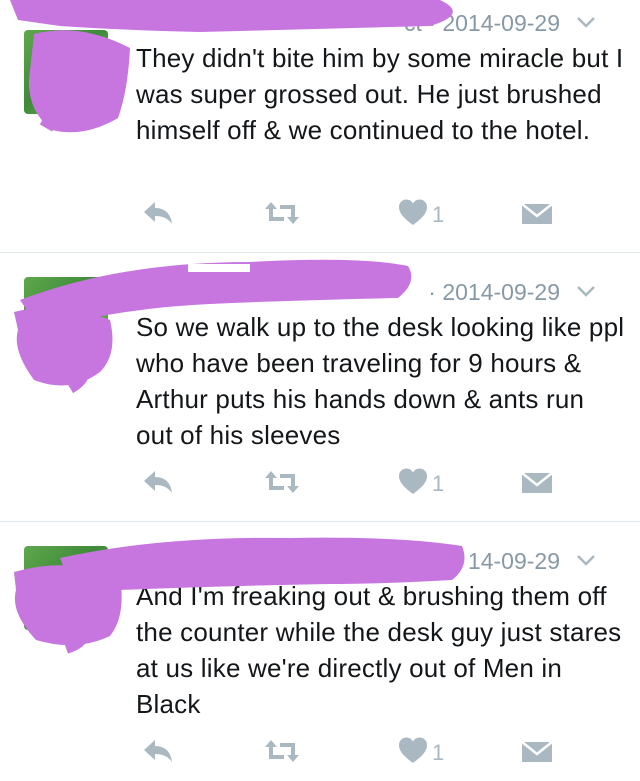  I want to click on tweet-header: · 2014-09-29, so click(378, 292).